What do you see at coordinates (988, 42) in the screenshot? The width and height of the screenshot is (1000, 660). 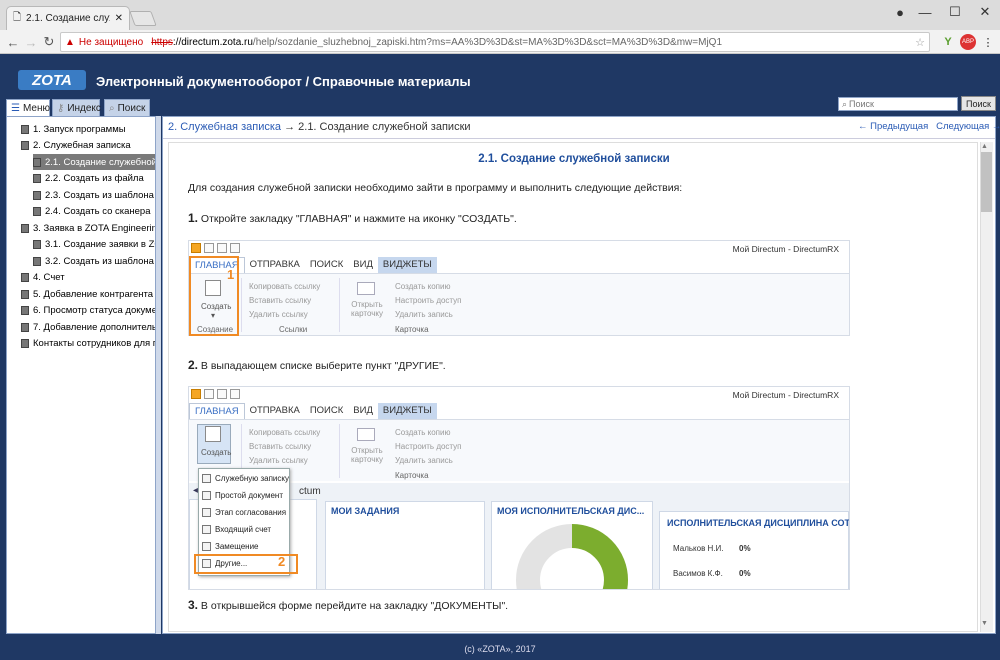 I see `menu-icon: ⋮` at bounding box center [988, 42].